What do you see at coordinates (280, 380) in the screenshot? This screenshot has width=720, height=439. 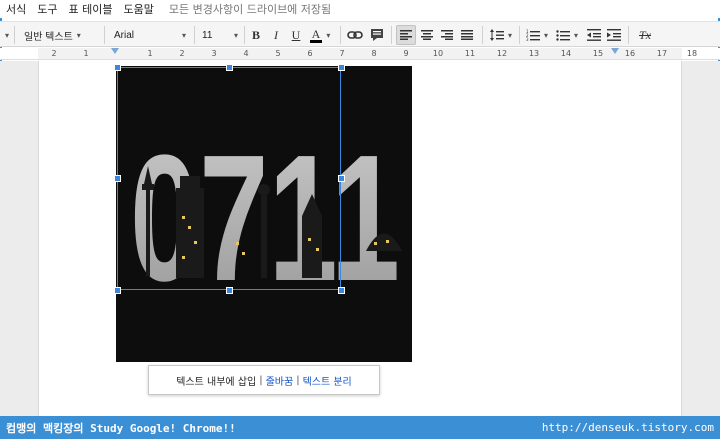 I see `wrap-text-link: 줄바꿈` at bounding box center [280, 380].